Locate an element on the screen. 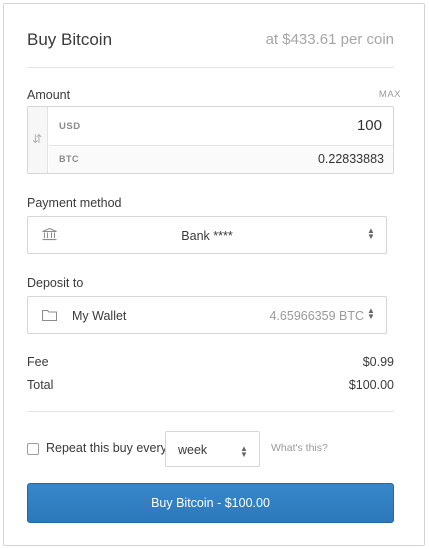  payment-method-select: Bank **** ▲ ▼ is located at coordinates (207, 235).